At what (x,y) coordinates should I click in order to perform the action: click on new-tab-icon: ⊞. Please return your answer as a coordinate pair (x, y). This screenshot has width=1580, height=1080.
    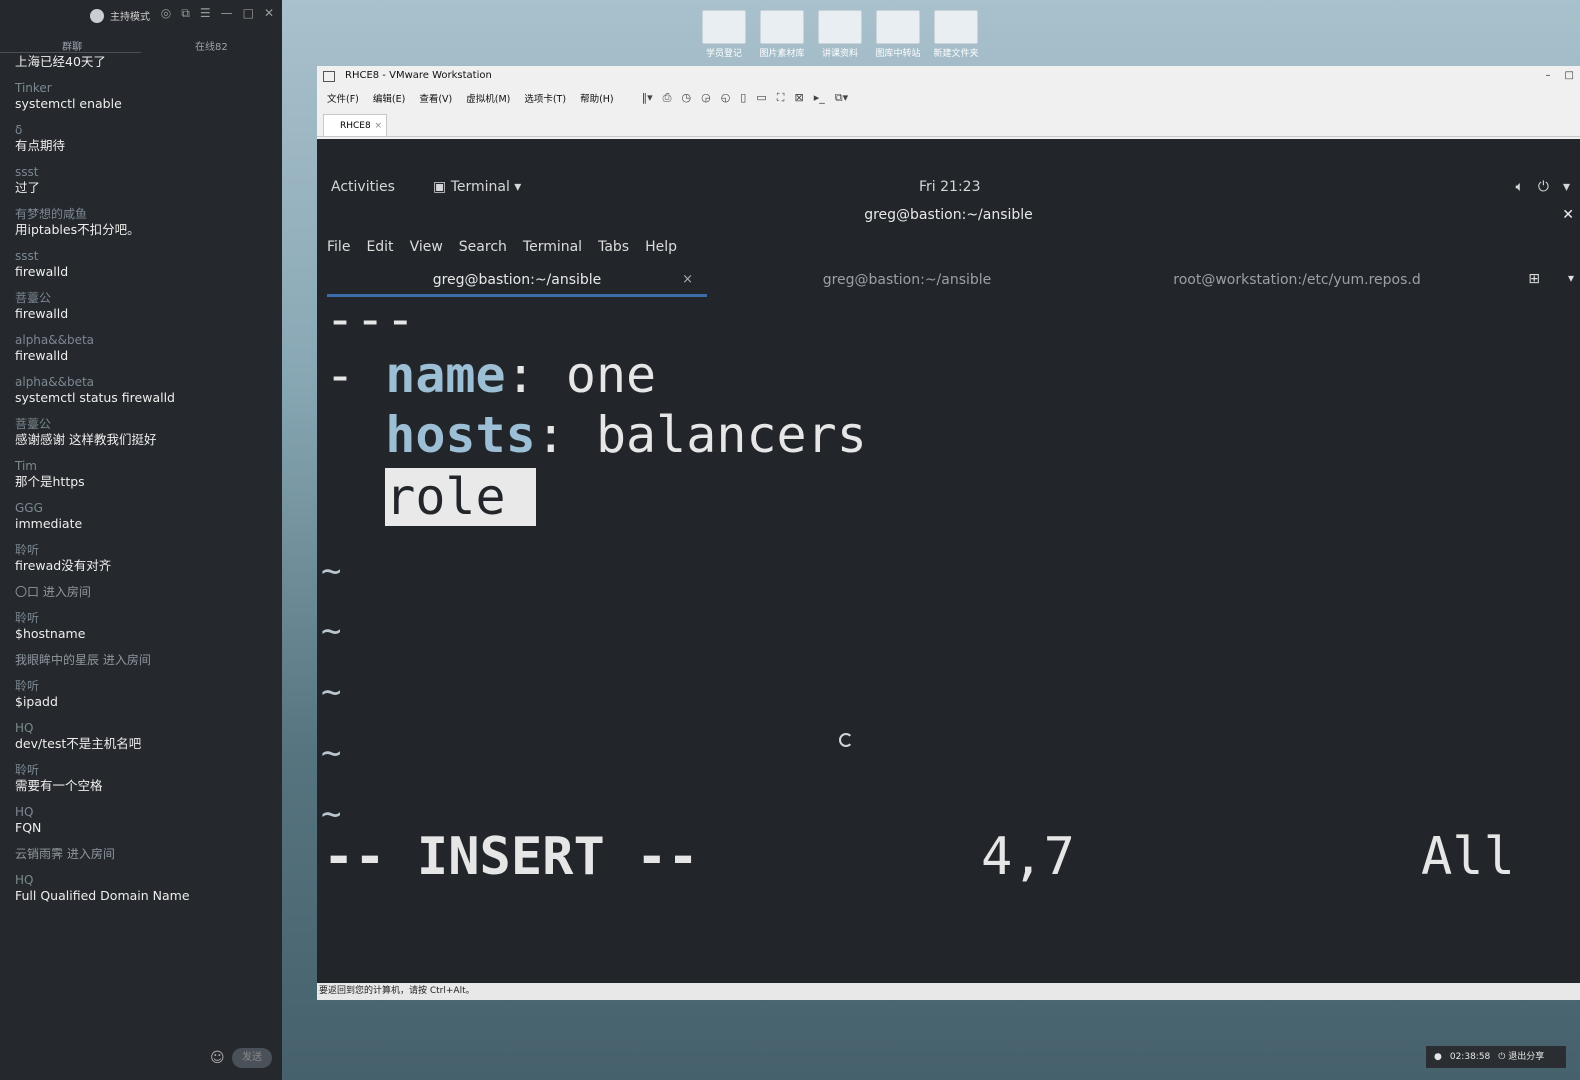
    Looking at the image, I should click on (1534, 279).